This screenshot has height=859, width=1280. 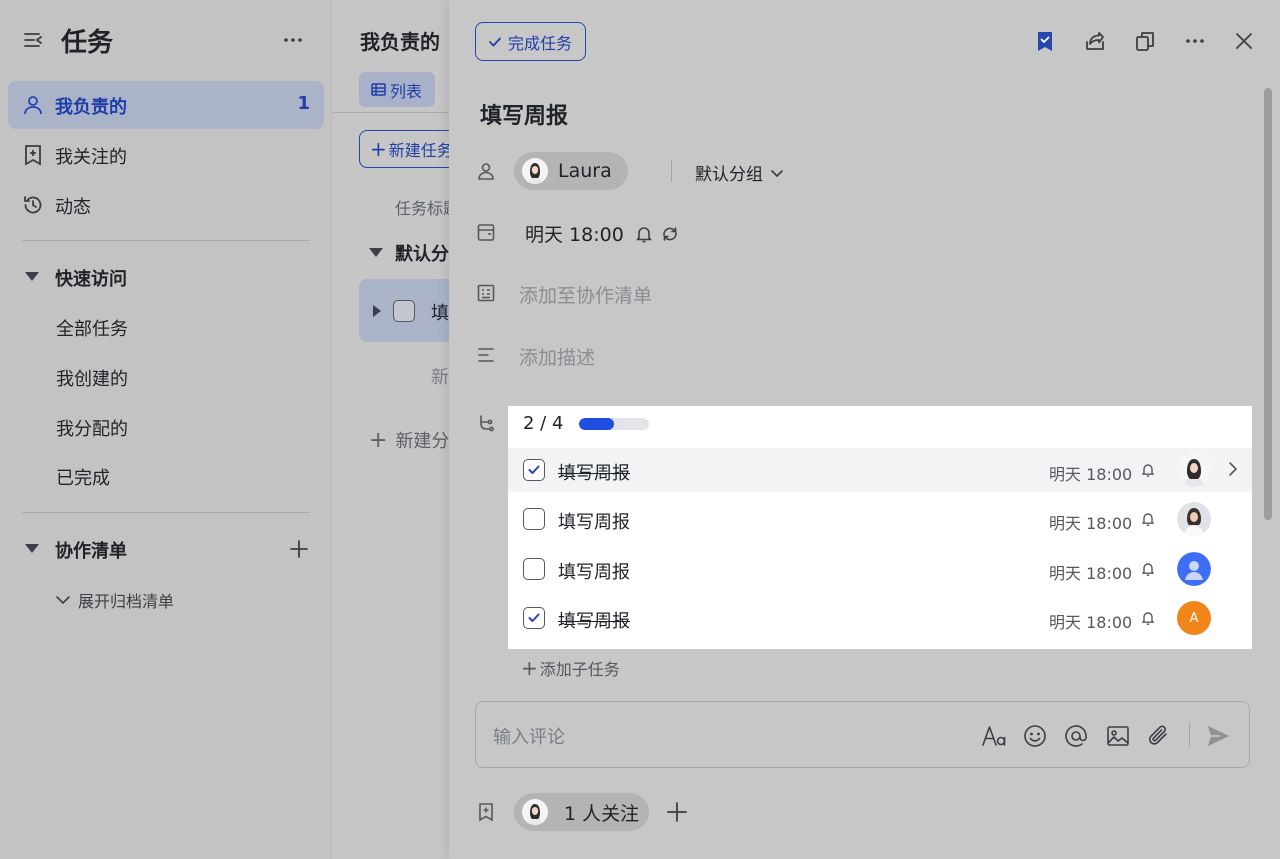 I want to click on subtask-icon, so click(x=486, y=423).